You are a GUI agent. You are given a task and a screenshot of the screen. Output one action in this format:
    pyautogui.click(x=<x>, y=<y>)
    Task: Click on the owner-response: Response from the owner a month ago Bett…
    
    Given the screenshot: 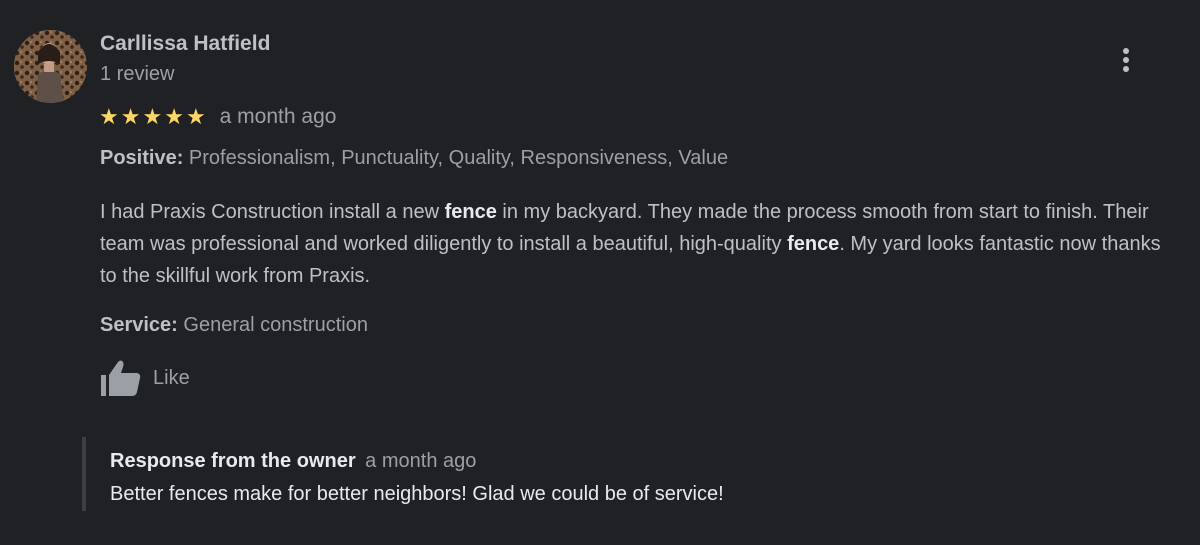 What is the action you would take?
    pyautogui.click(x=622, y=474)
    